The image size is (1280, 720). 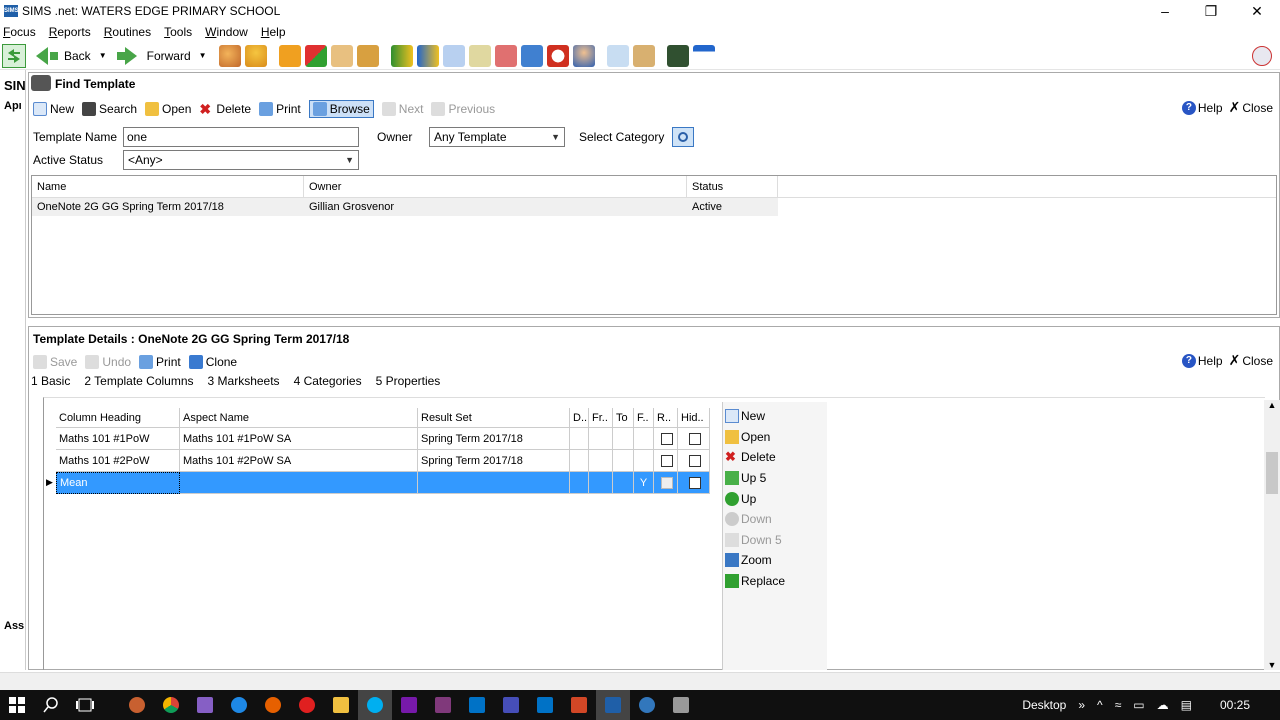 What do you see at coordinates (178, 32) in the screenshot?
I see `menu-tools: Tools` at bounding box center [178, 32].